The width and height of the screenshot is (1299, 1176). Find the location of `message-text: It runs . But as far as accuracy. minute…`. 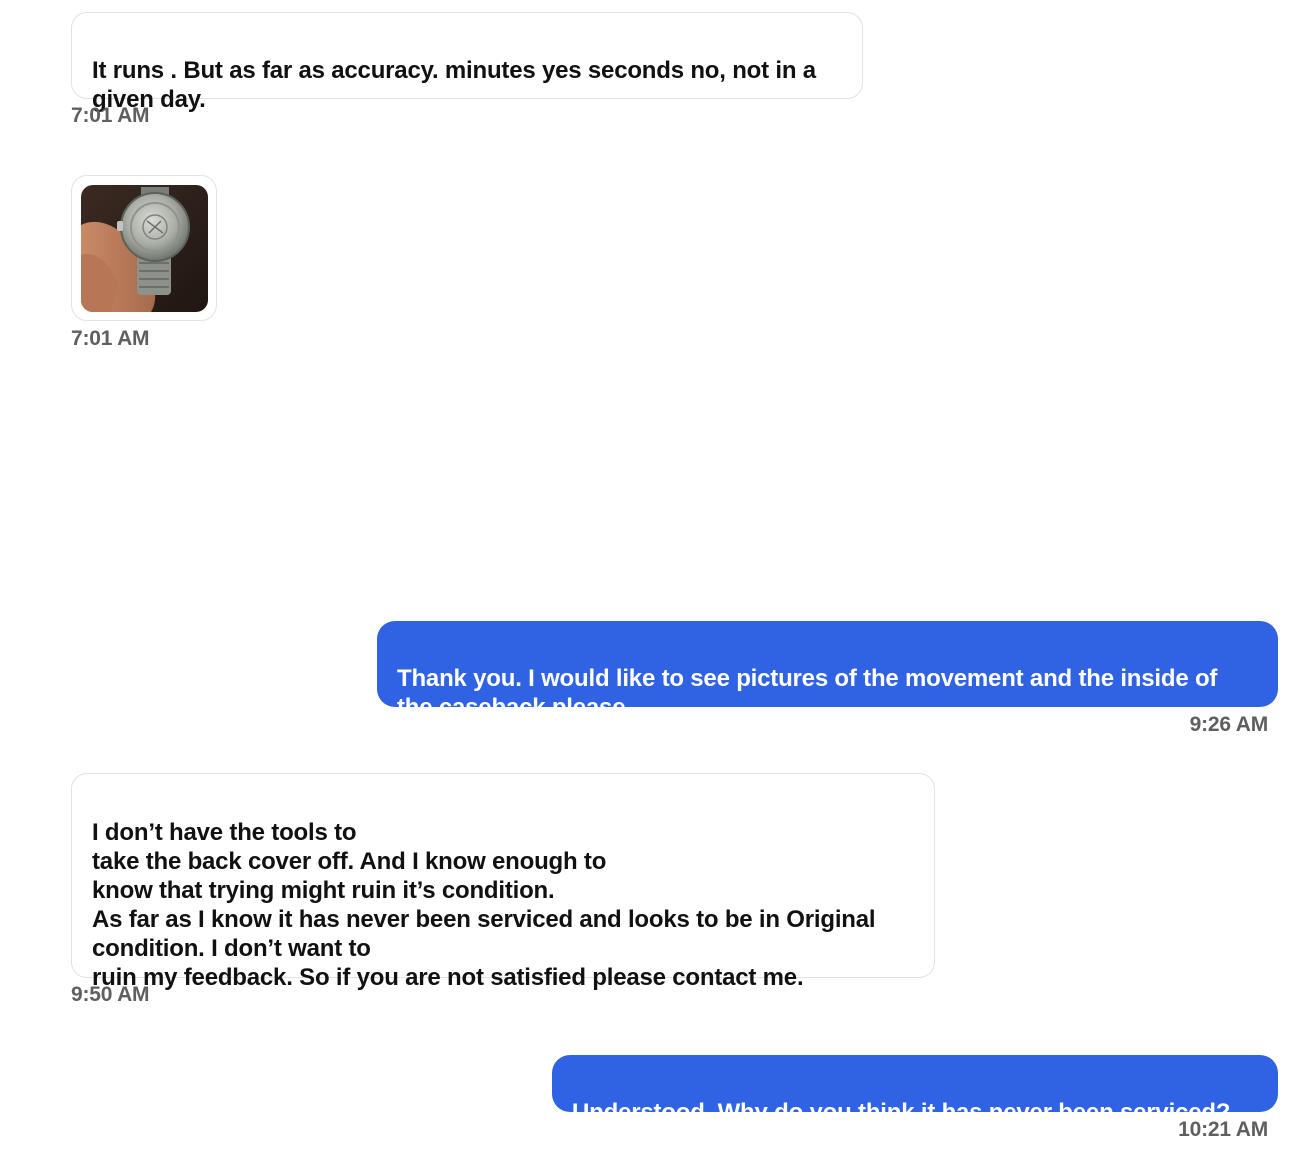

message-text: It runs . But as far as accuracy. minute… is located at coordinates (454, 85).